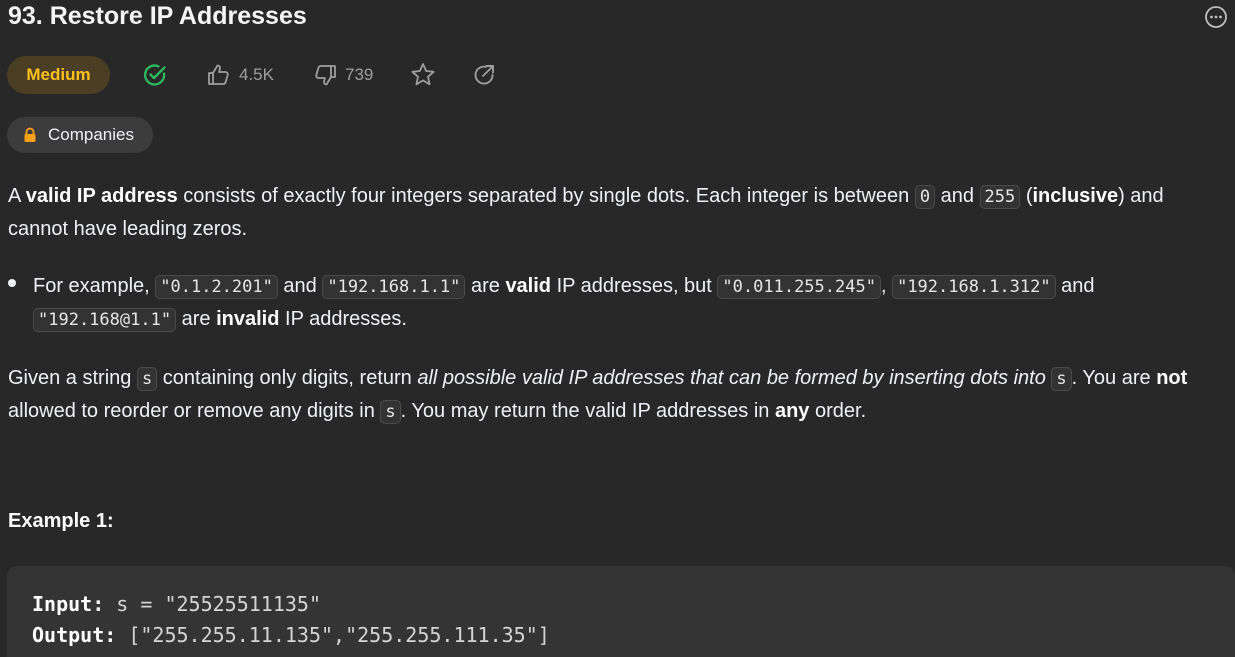  What do you see at coordinates (216, 287) in the screenshot?
I see `inline-code: "0.1.2.201"` at bounding box center [216, 287].